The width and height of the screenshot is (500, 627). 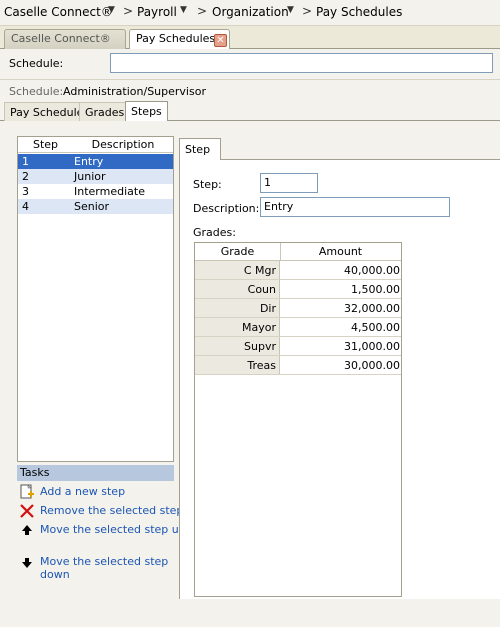 I want to click on steps-list-header: Step Description, so click(x=95, y=145).